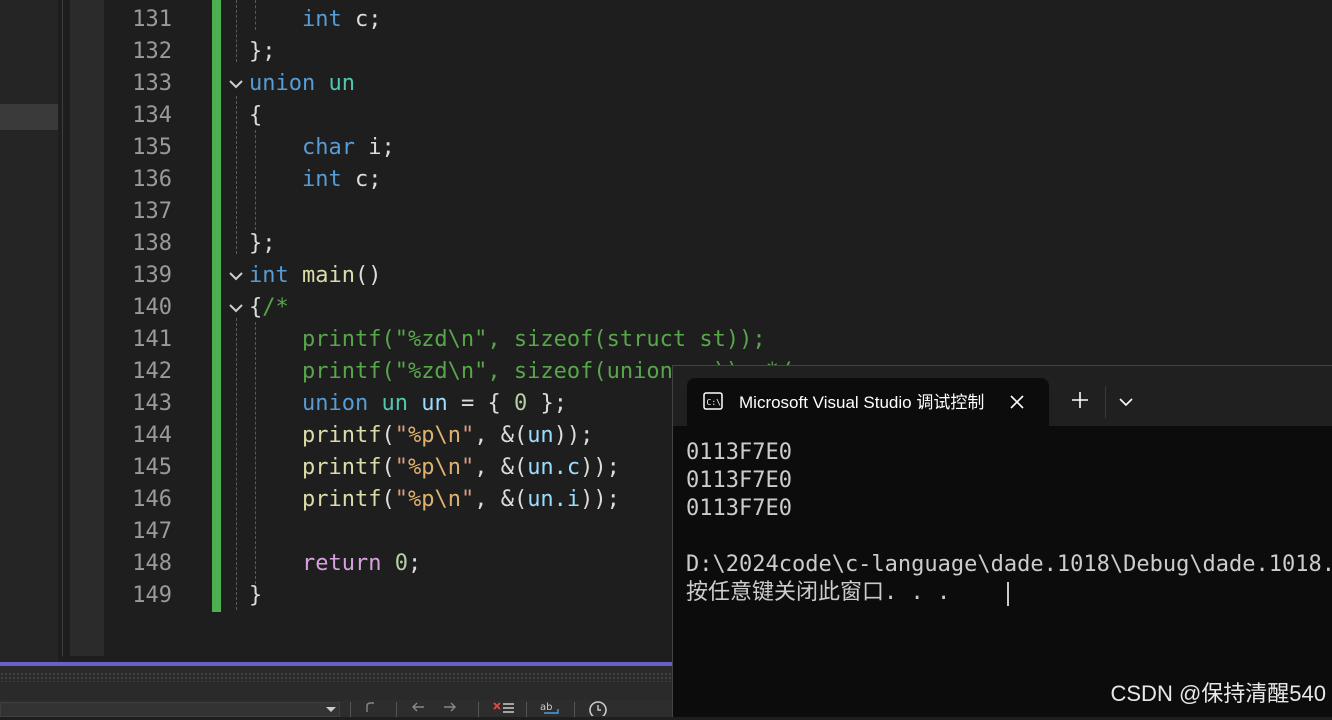  Describe the element at coordinates (361, 179) in the screenshot. I see `code-text: c;` at that location.